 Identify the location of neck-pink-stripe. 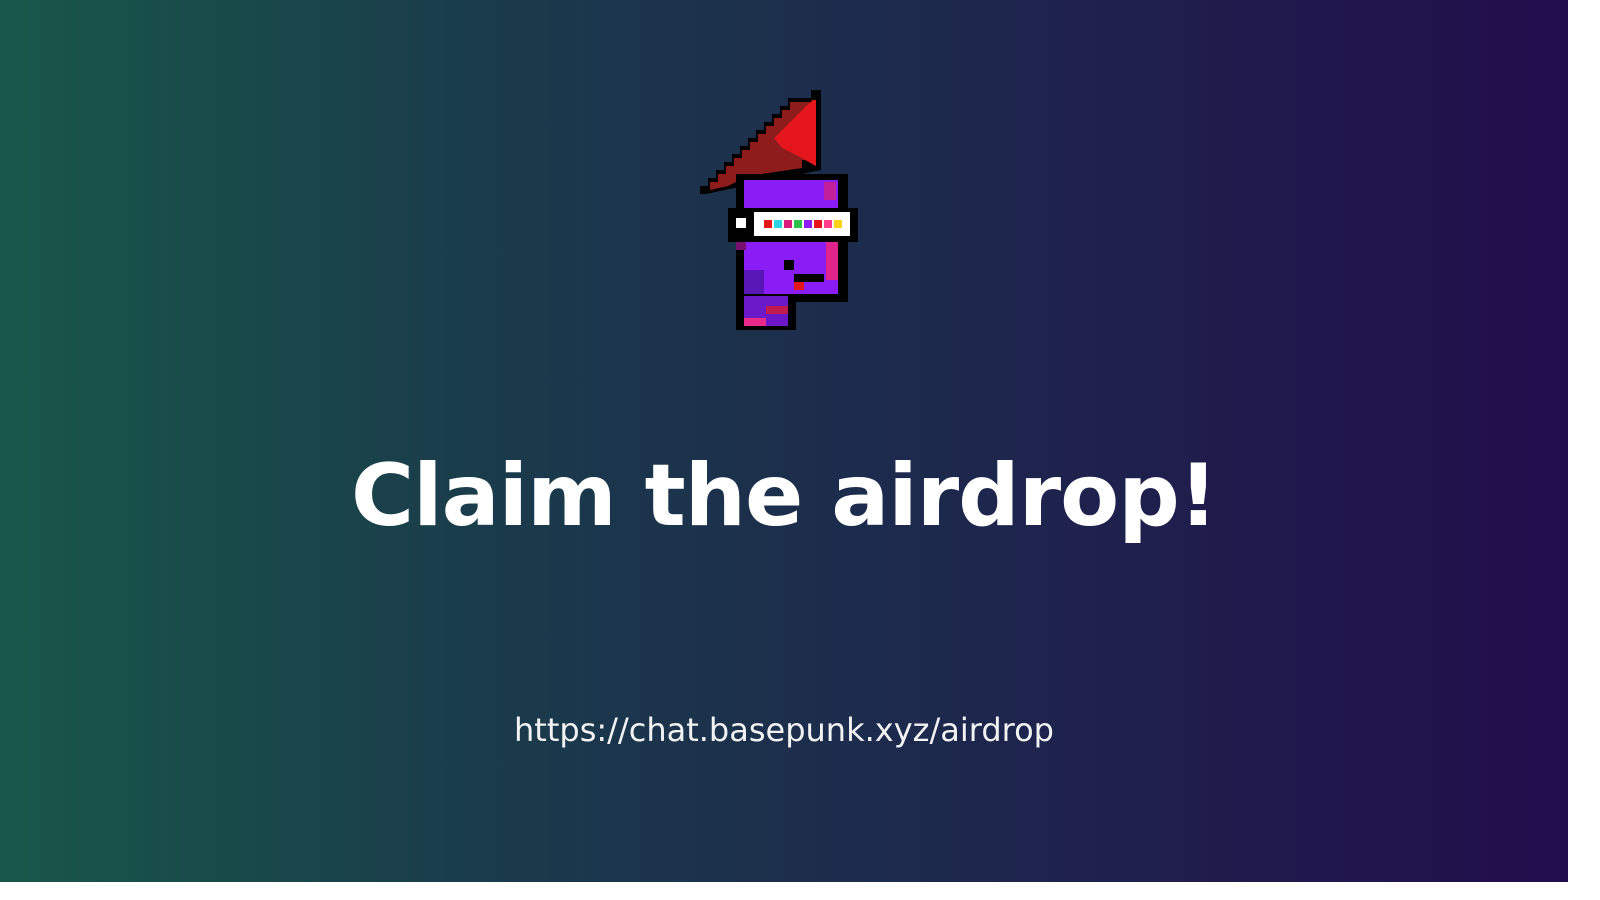
(755, 322).